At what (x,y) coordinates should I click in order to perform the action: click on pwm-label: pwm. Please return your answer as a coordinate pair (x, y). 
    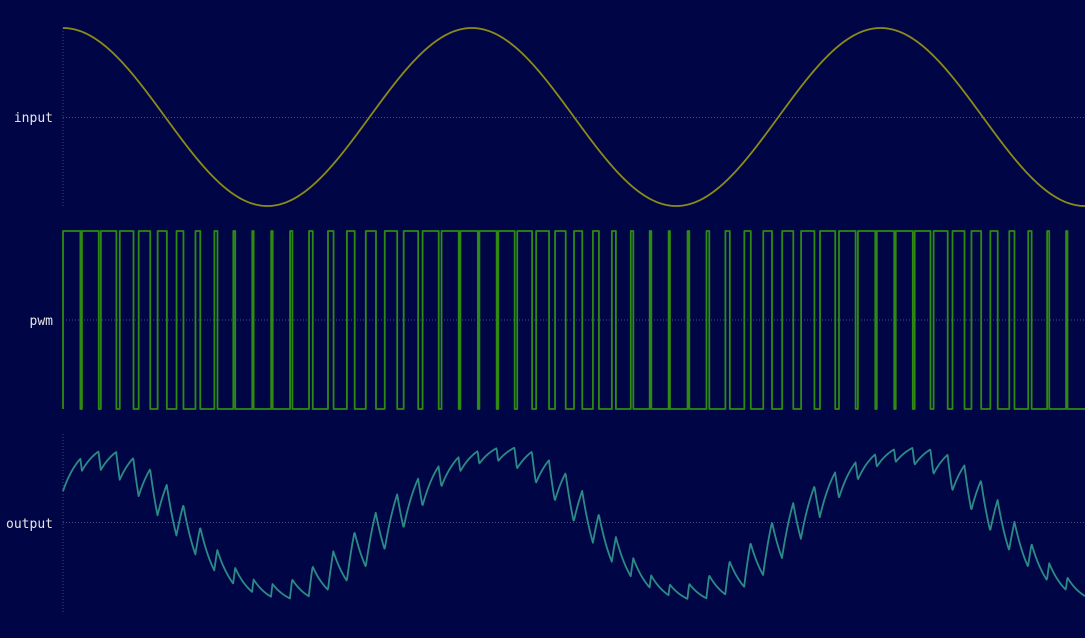
    Looking at the image, I should click on (42, 321).